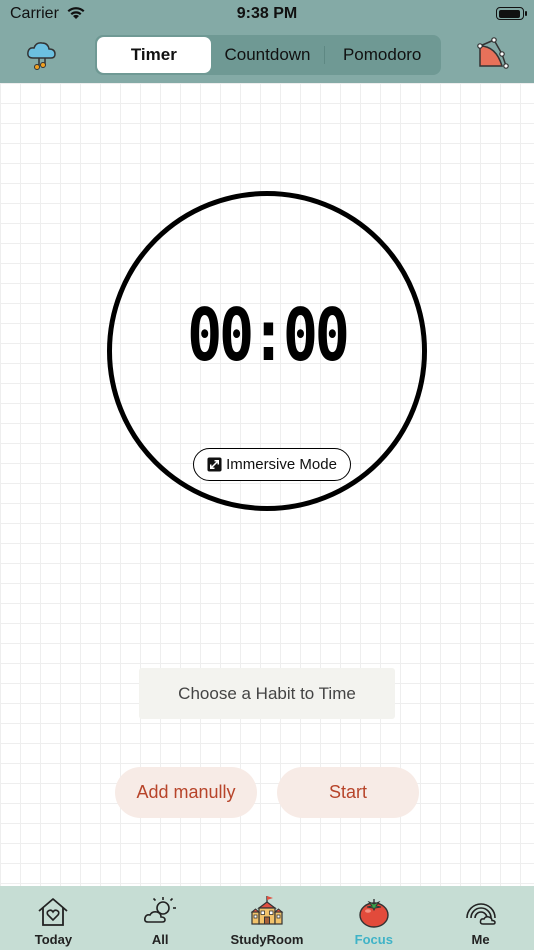 The height and width of the screenshot is (950, 534). I want to click on add-manually-label: Add manully, so click(186, 792).